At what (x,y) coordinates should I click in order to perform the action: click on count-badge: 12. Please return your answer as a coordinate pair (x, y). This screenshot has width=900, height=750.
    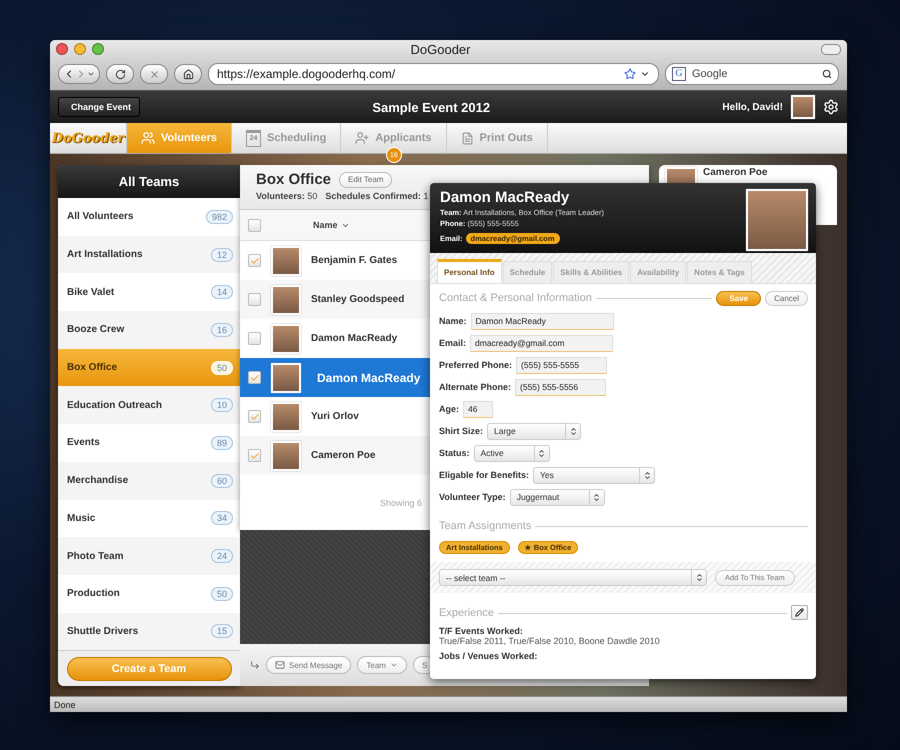
    Looking at the image, I should click on (221, 255).